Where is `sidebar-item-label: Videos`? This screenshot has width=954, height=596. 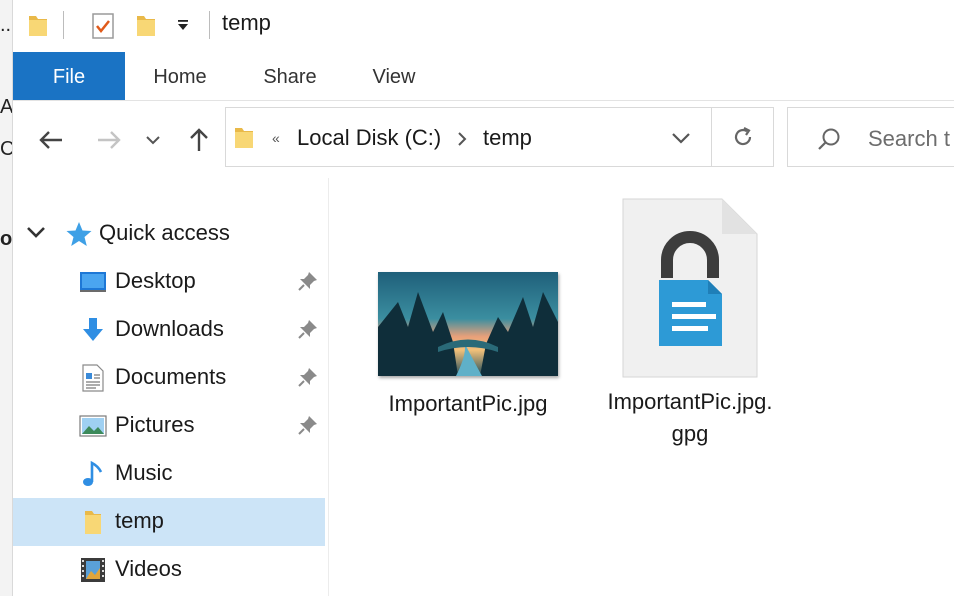 sidebar-item-label: Videos is located at coordinates (148, 568).